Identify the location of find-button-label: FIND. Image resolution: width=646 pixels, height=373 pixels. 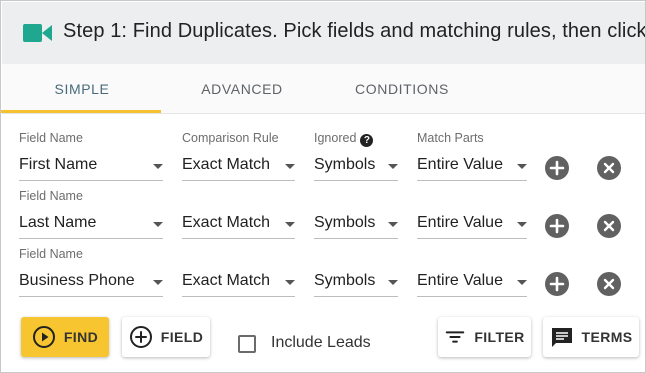
(81, 337).